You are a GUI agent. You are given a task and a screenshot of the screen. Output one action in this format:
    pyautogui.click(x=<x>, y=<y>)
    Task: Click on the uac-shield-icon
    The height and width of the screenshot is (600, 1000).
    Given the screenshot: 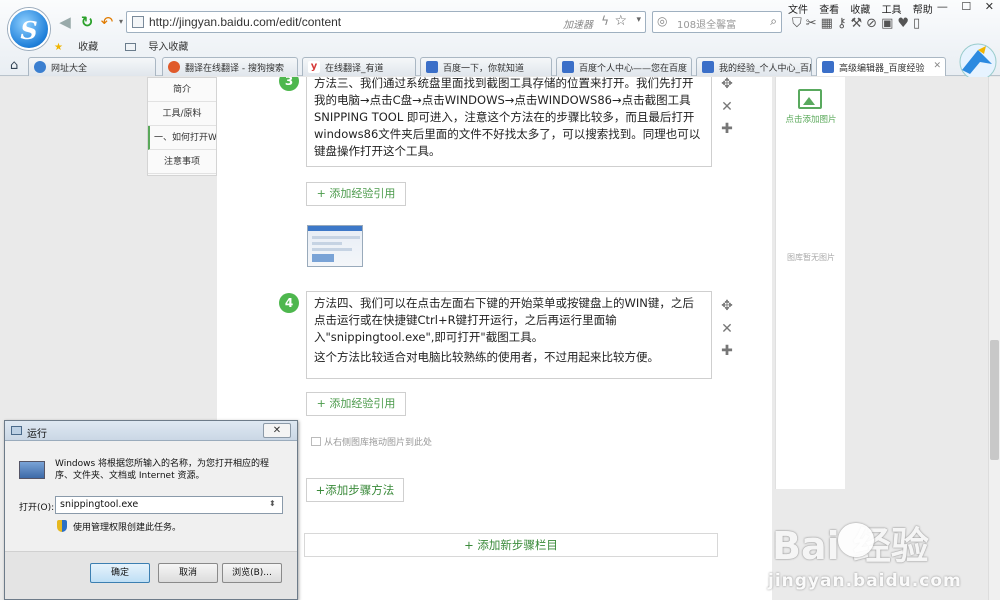 What is the action you would take?
    pyautogui.click(x=62, y=526)
    